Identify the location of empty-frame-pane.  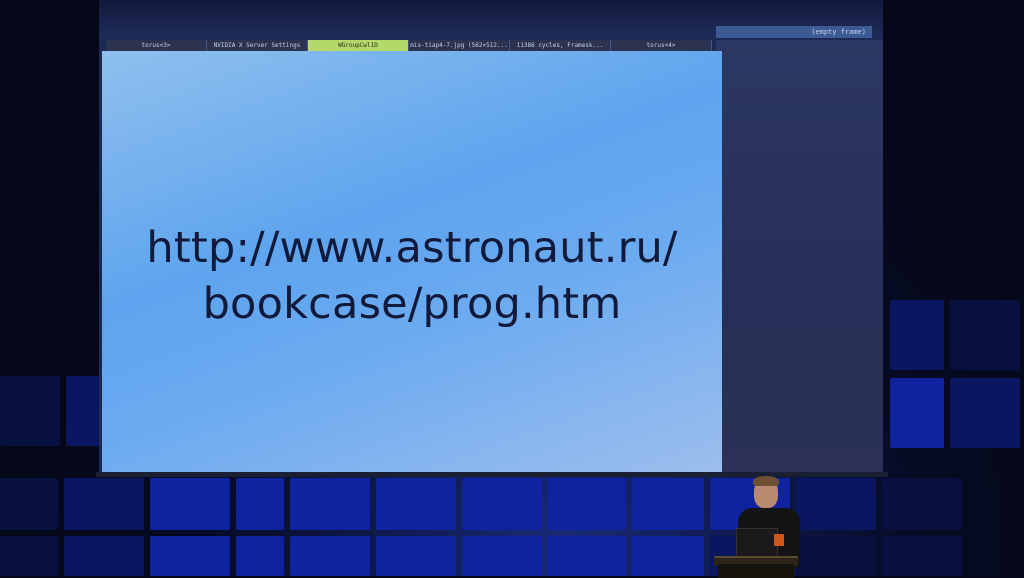
(799, 256).